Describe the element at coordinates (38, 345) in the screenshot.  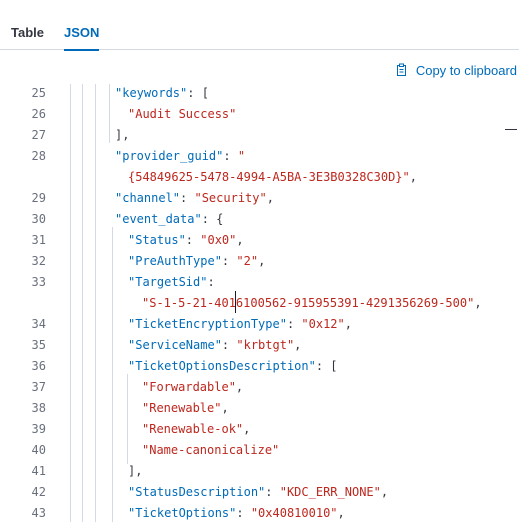
I see `line-number: 35` at that location.